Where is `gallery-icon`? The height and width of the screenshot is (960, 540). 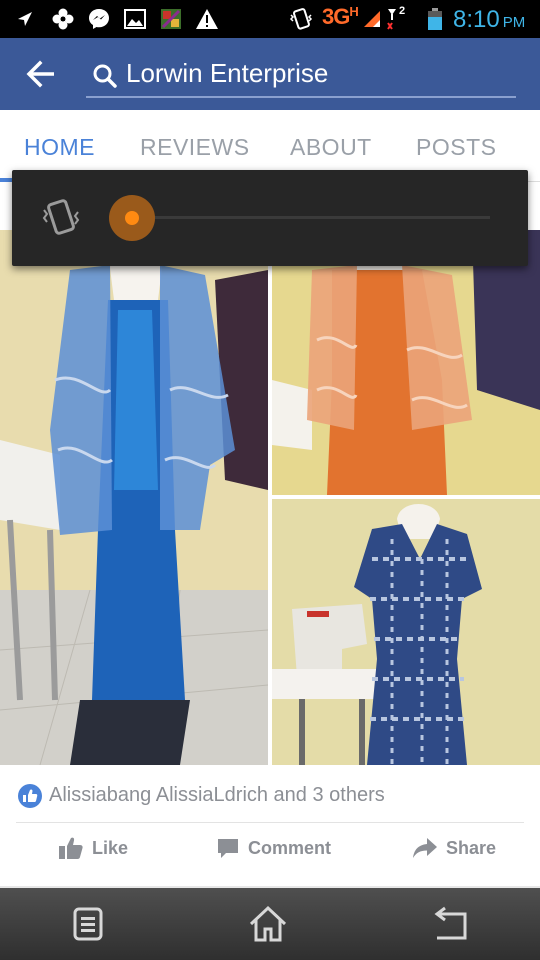
gallery-icon is located at coordinates (135, 19).